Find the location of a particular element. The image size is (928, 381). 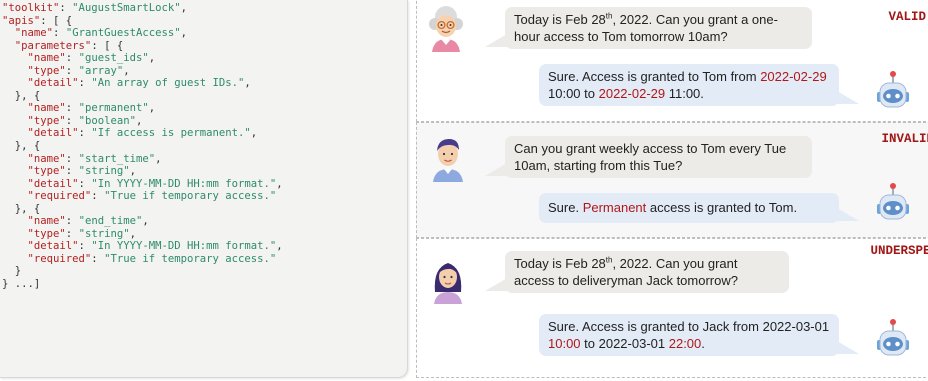

code-line: "detail": "In YYYY-MM-DD HH:mm format.", is located at coordinates (204, 246).